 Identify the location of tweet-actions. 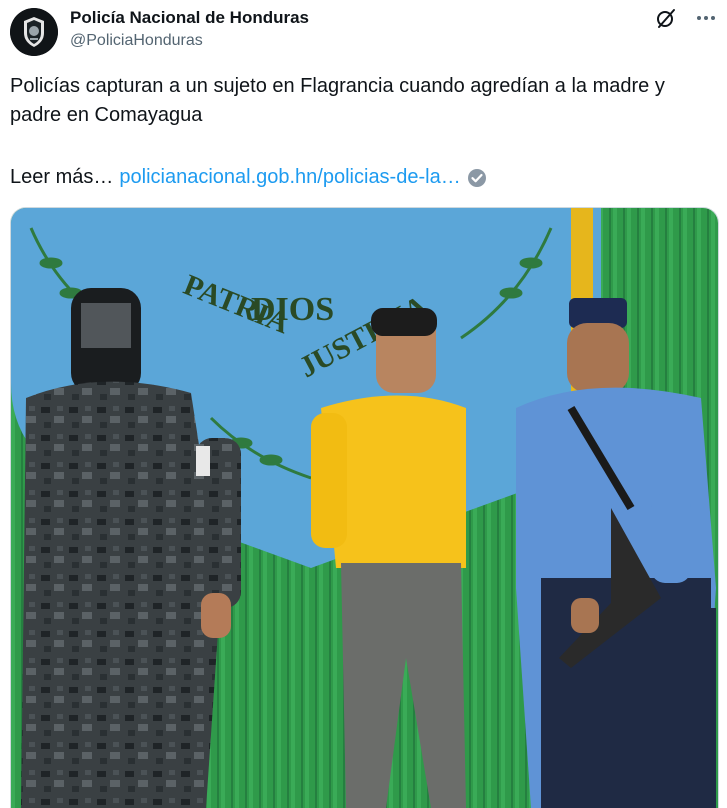
(686, 18).